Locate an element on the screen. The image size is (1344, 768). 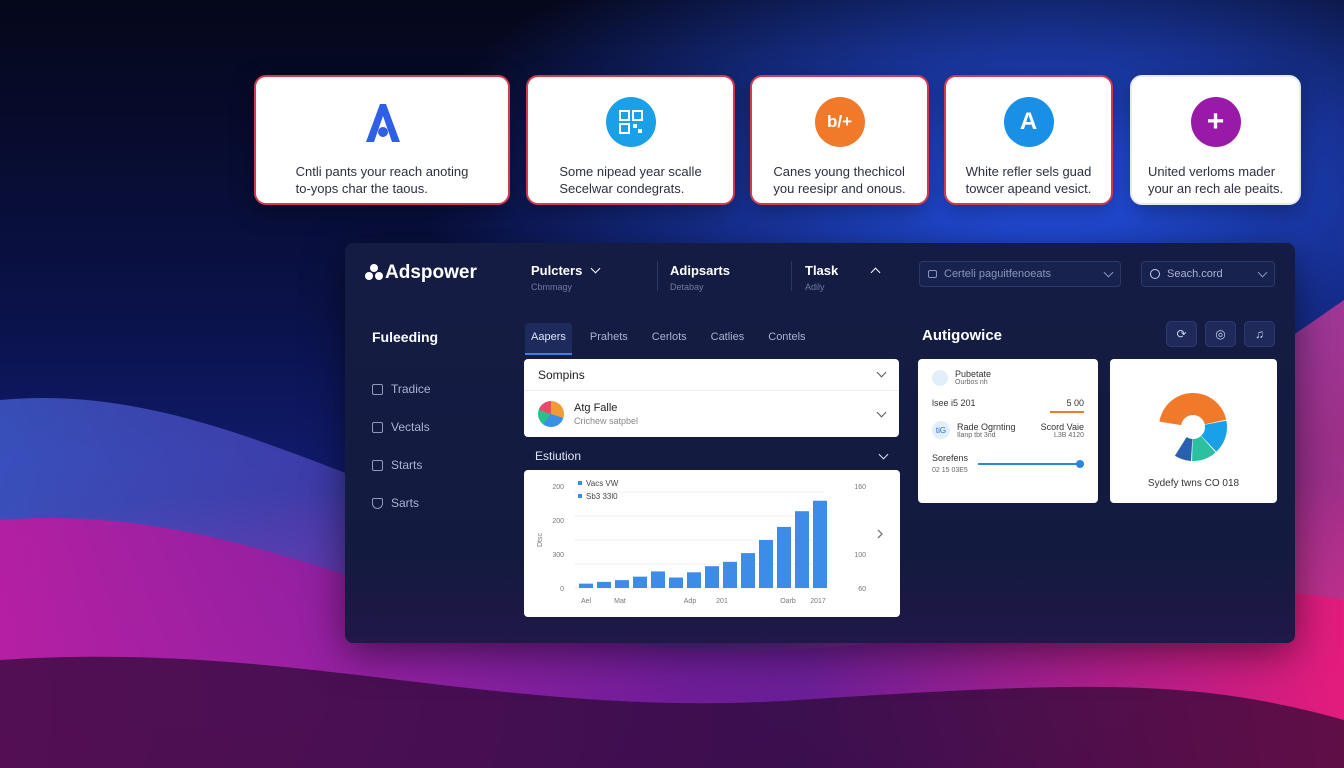
search-input: Seach.cord is located at coordinates (1208, 274).